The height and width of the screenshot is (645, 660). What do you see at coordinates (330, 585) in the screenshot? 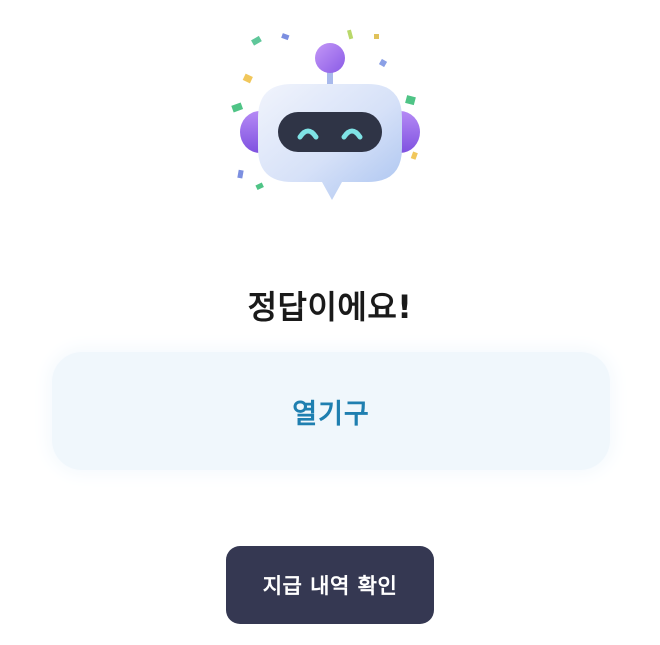
I see `payment-history-button: 지급 내역 확인` at bounding box center [330, 585].